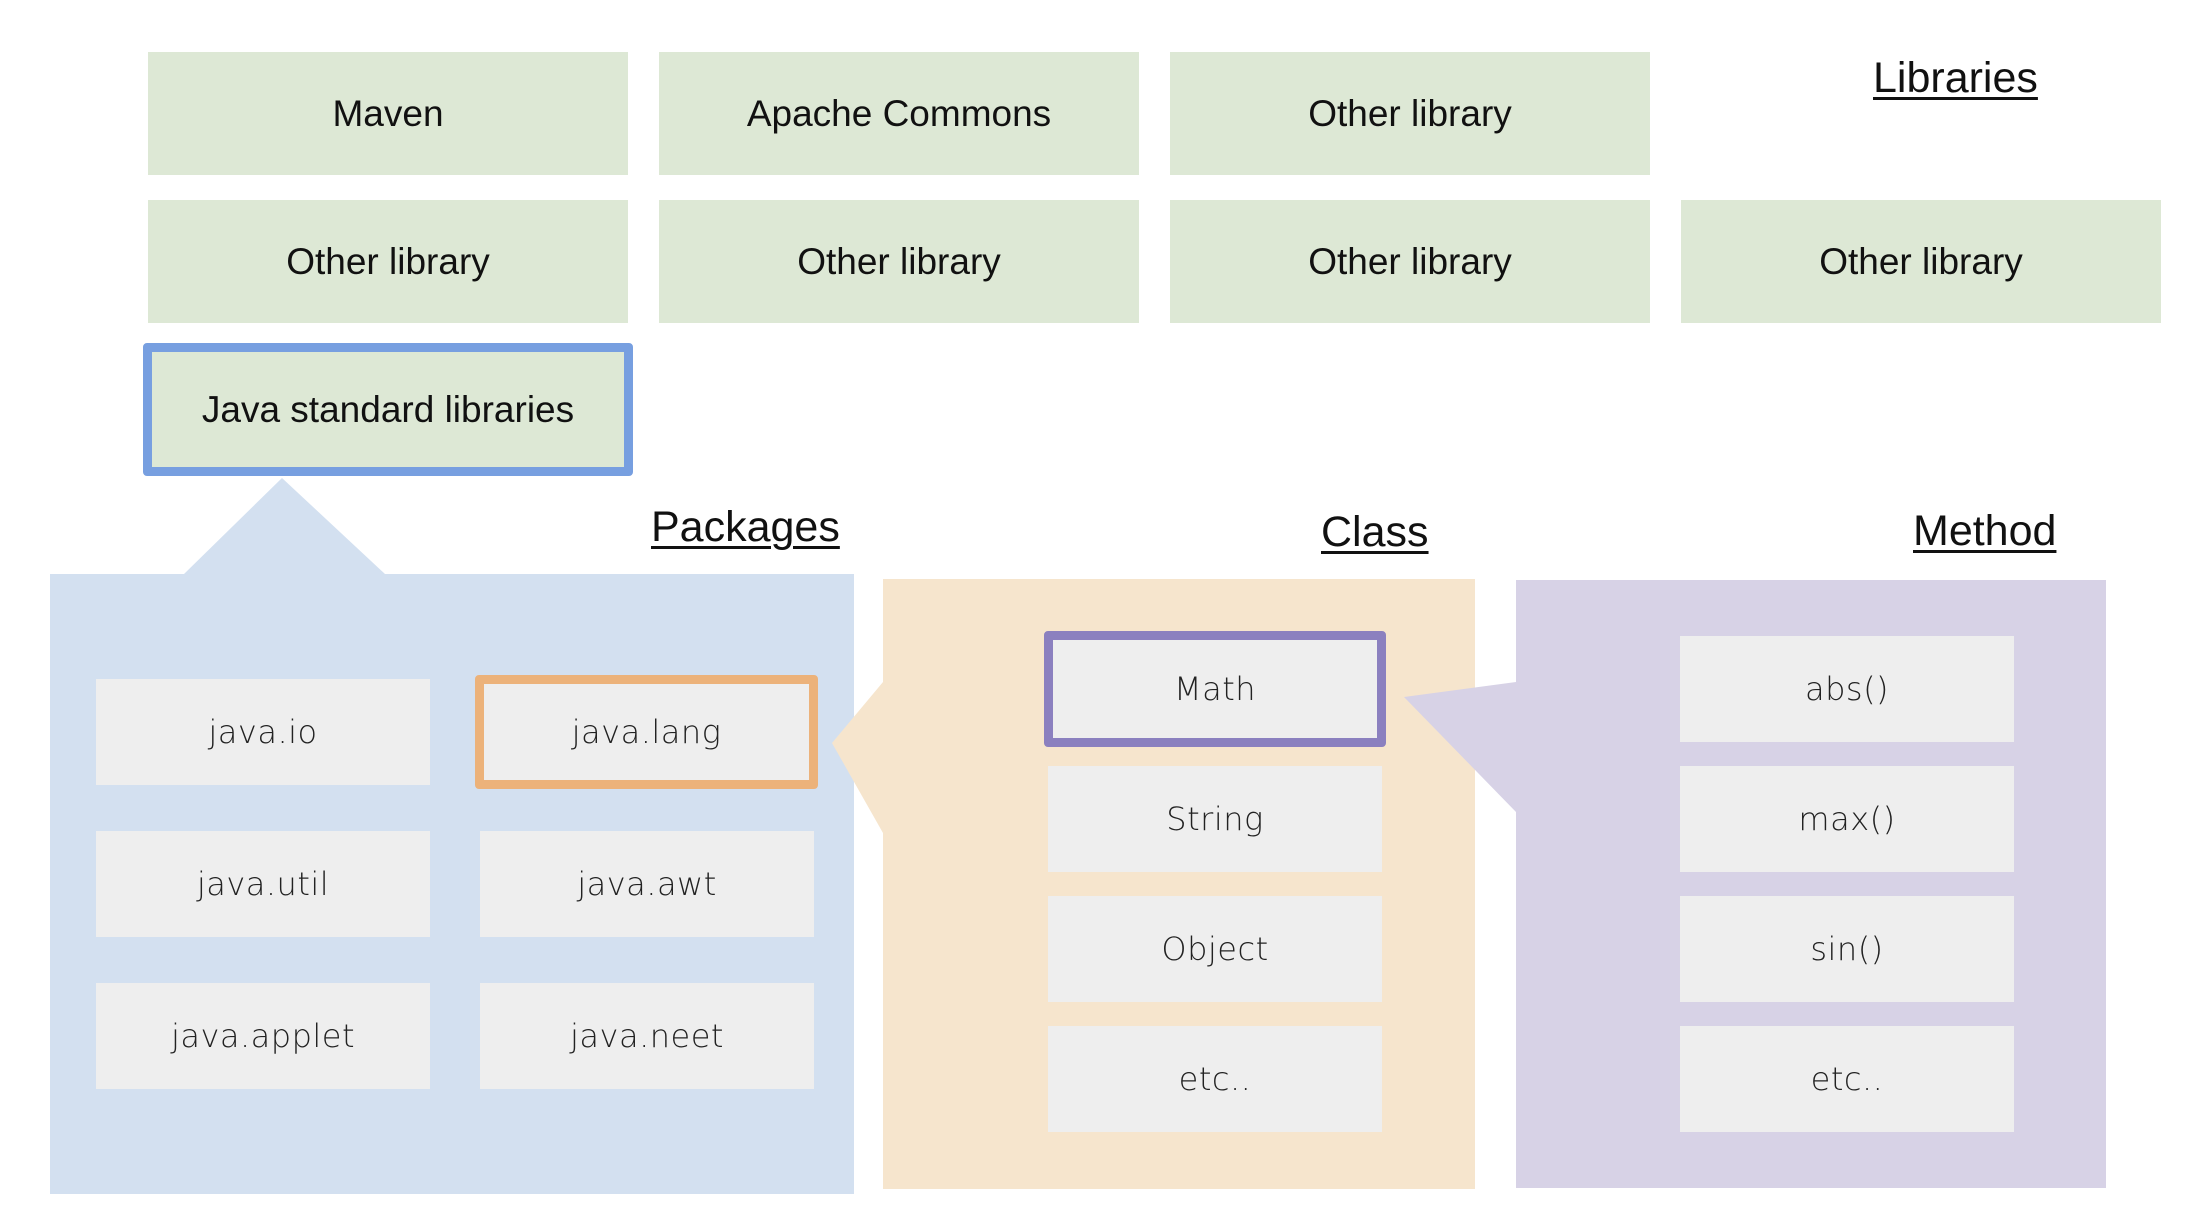  I want to click on method-item-etc: etc.., so click(1847, 1079).